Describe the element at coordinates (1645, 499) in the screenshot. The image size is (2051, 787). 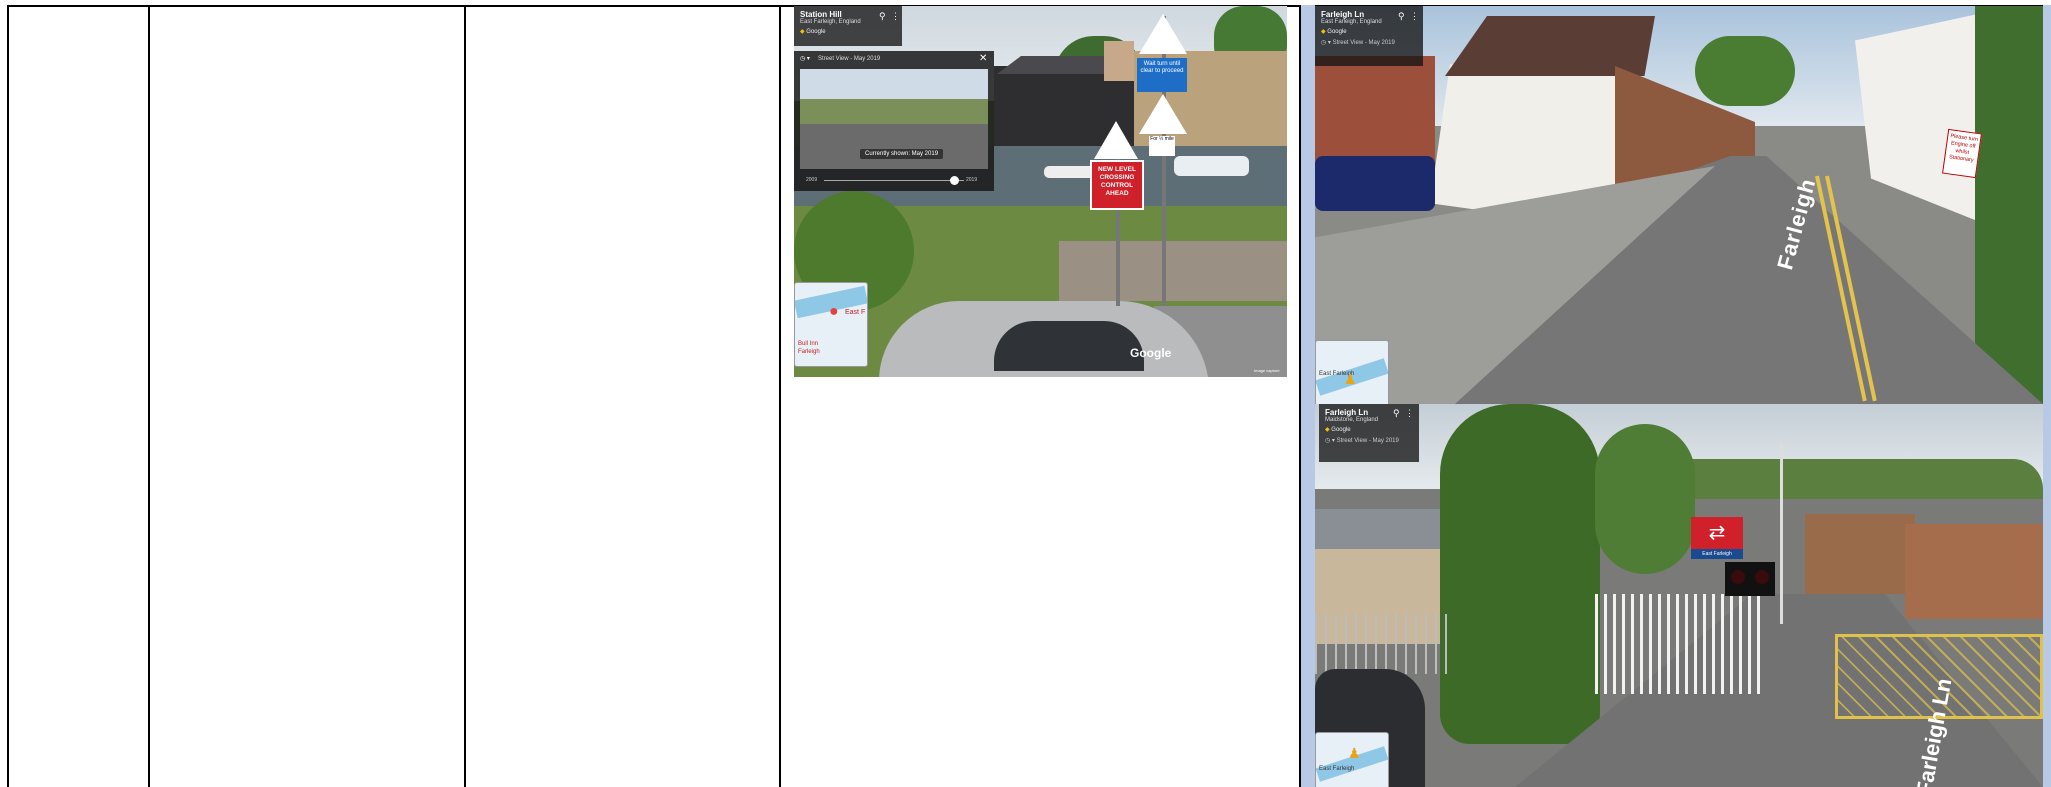
I see `tree` at that location.